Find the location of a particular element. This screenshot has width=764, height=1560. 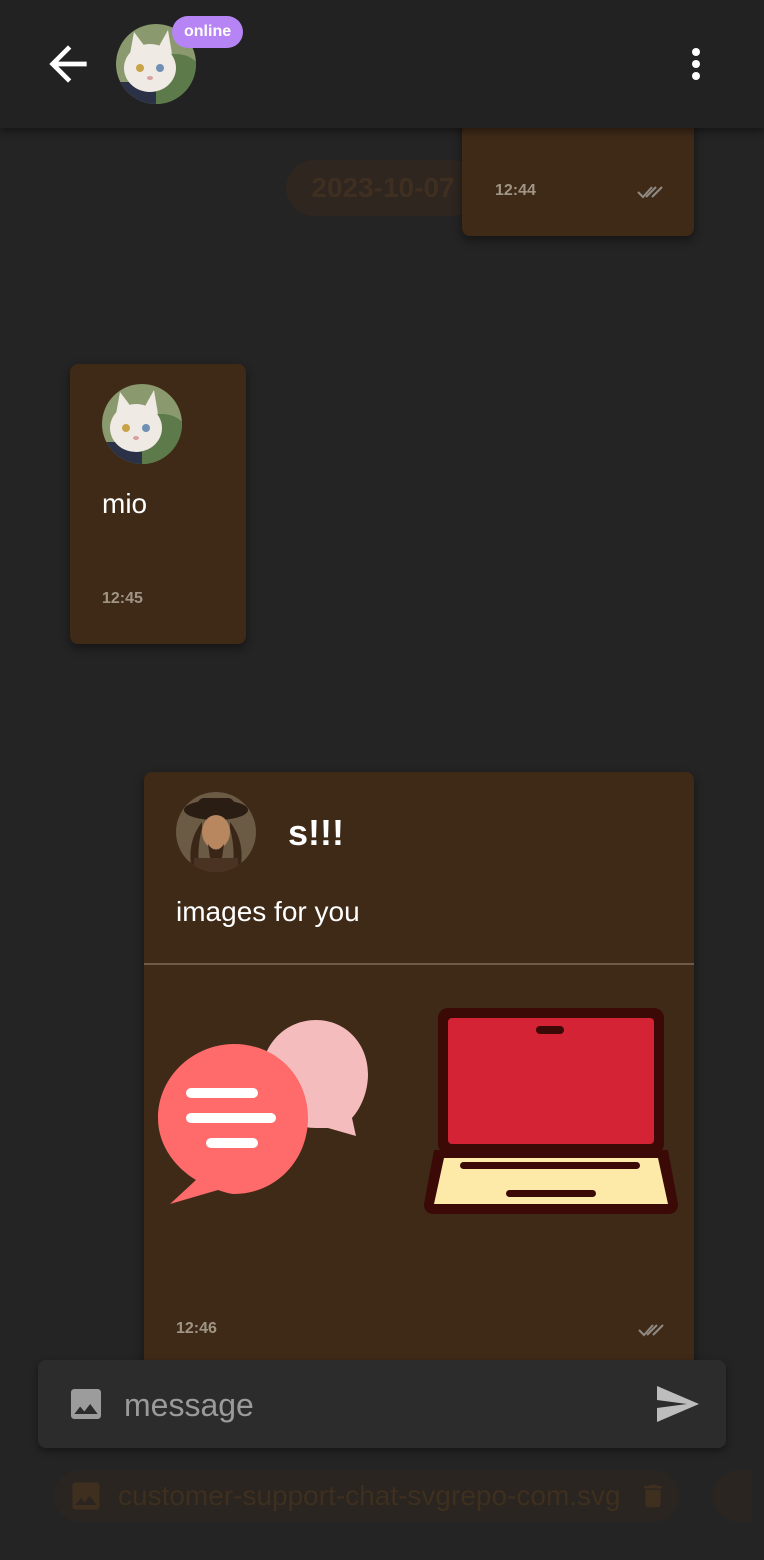

more-vert-icon is located at coordinates (696, 64).